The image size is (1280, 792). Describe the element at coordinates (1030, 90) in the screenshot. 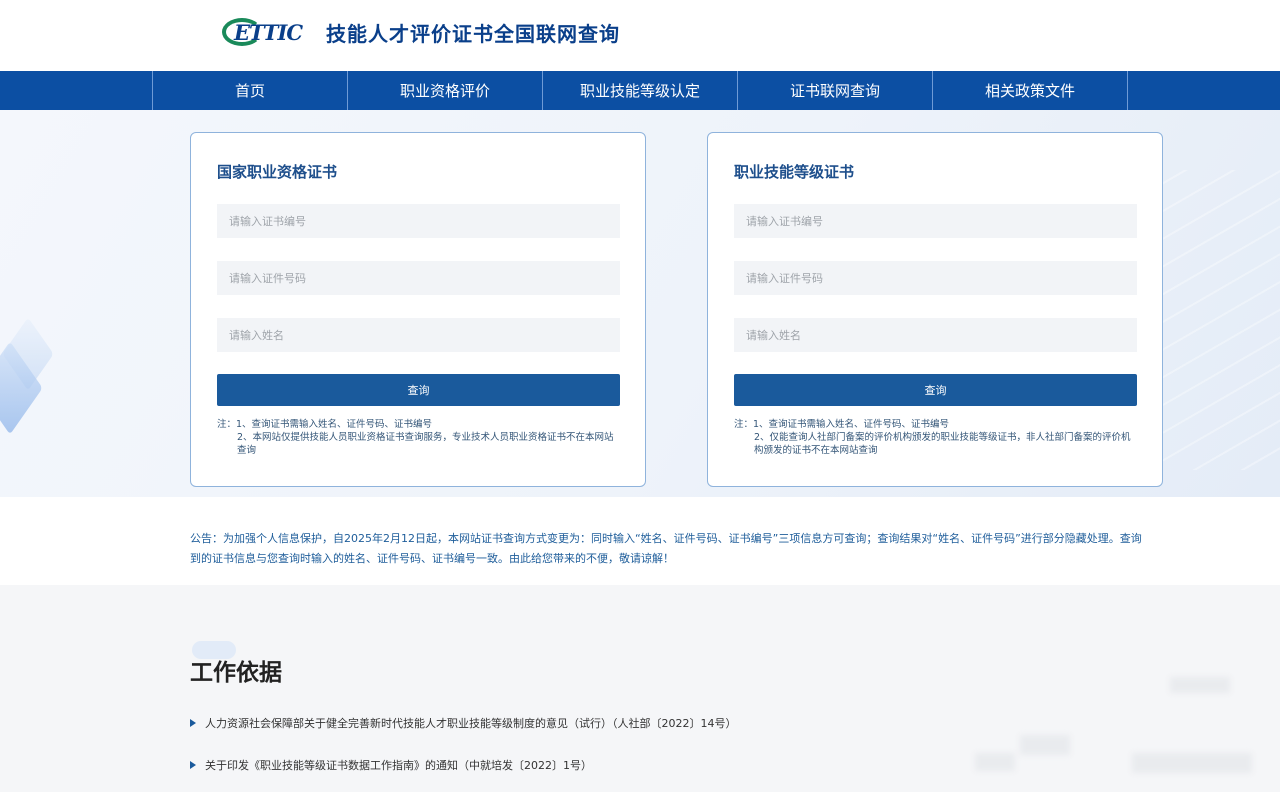

I see `nav-item-policy-documents: 相关政策文件` at that location.